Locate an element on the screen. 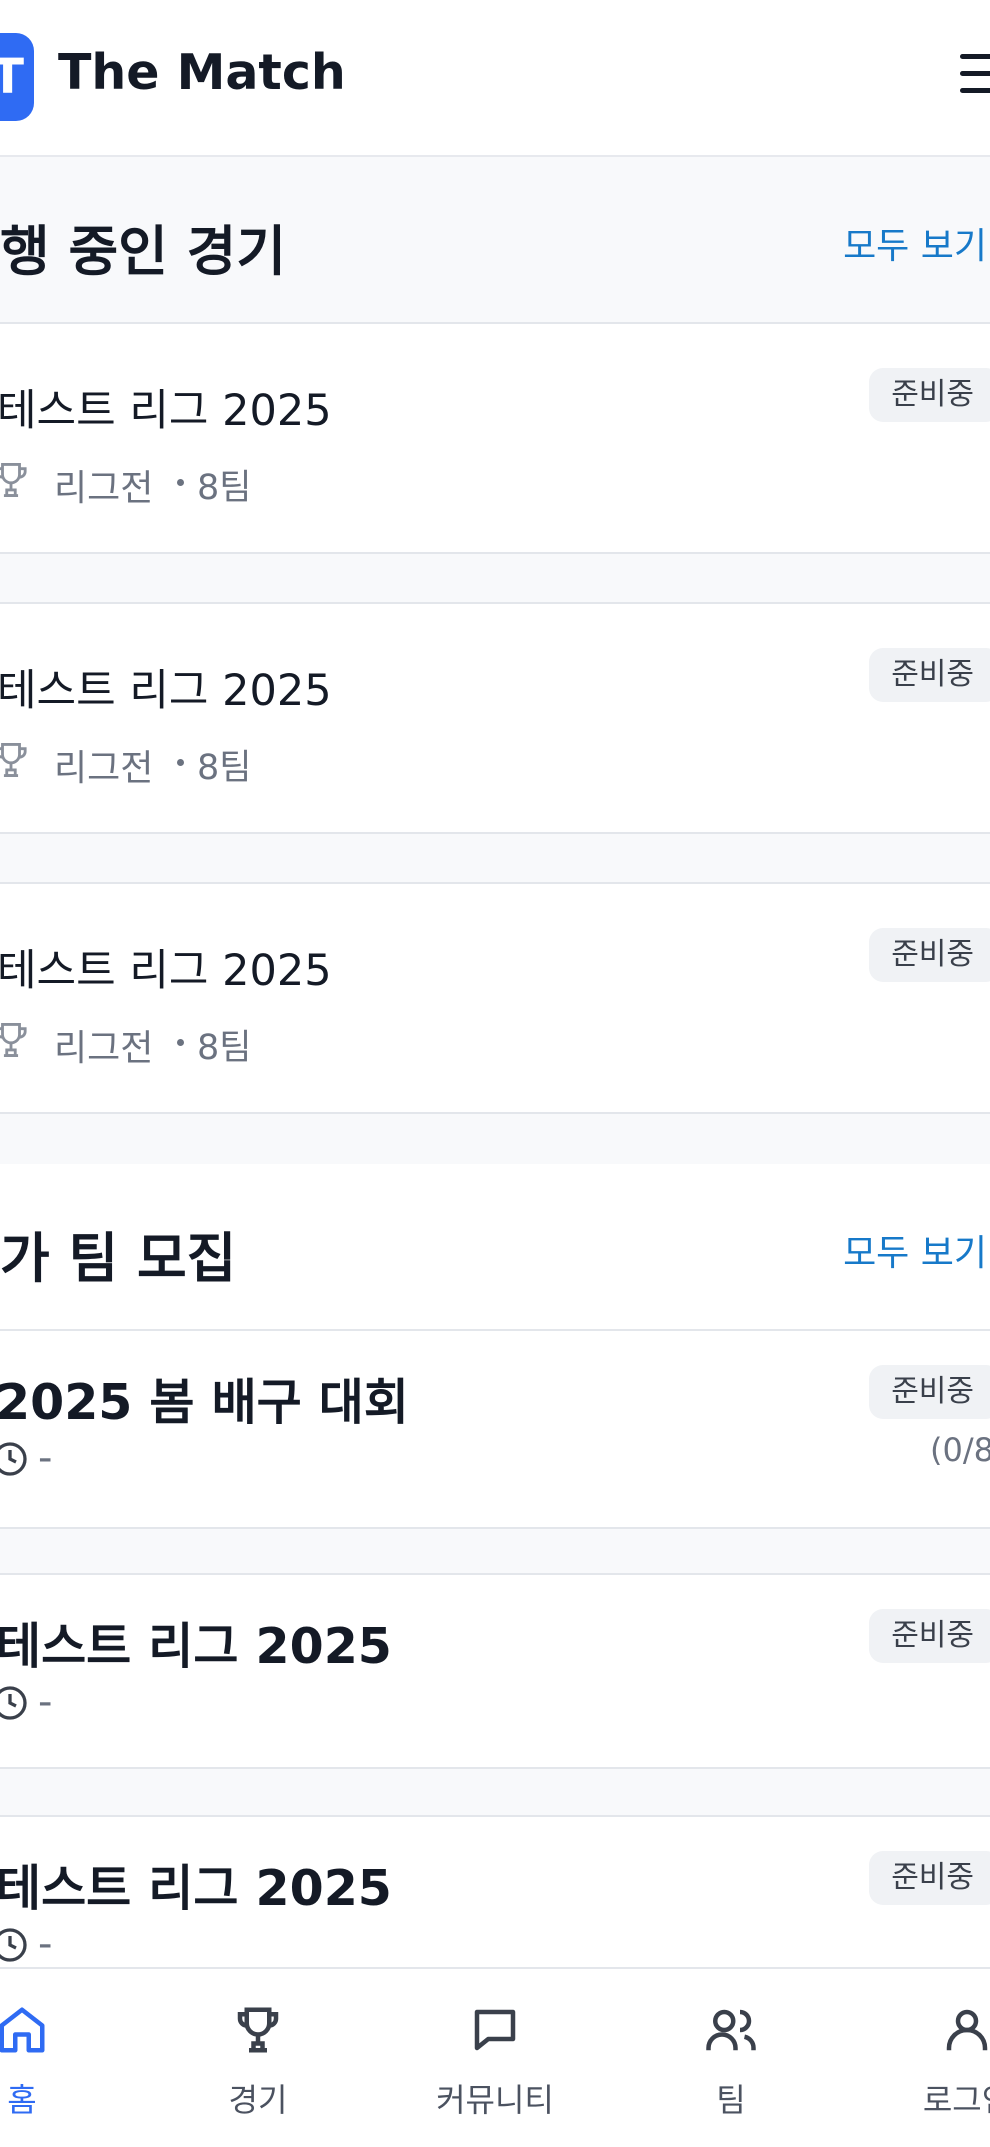  user-icon is located at coordinates (967, 2030).